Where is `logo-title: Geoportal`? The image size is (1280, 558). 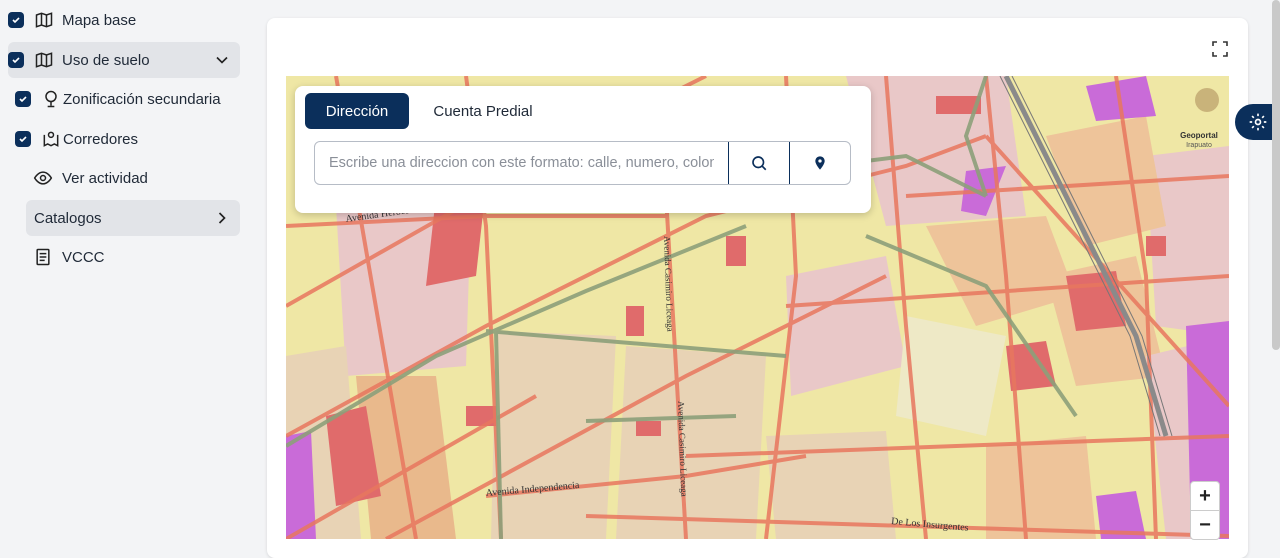
logo-title: Geoportal is located at coordinates (1199, 135).